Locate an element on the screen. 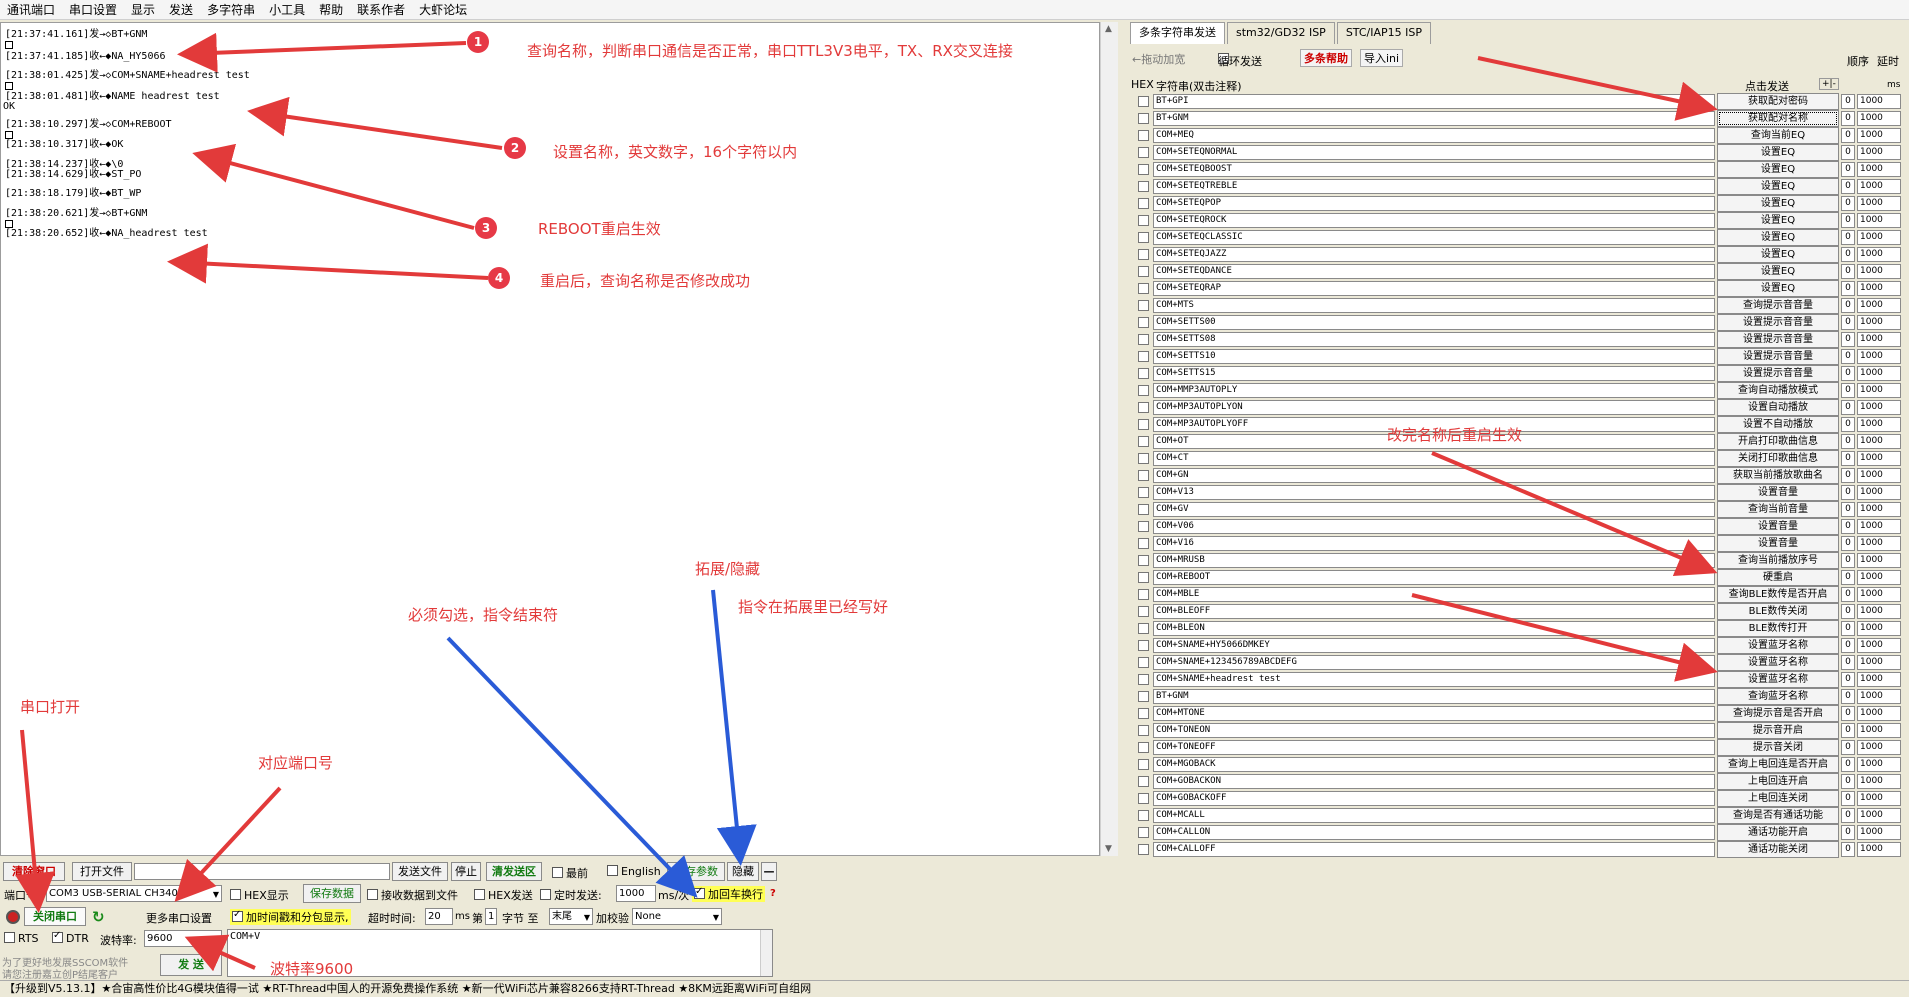 Image resolution: width=1909 pixels, height=997 pixels. recv-to-file-check-icon is located at coordinates (372, 894).